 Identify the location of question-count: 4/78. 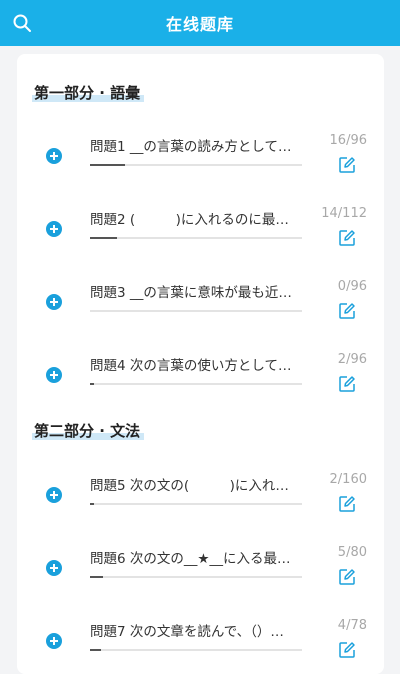
(352, 625).